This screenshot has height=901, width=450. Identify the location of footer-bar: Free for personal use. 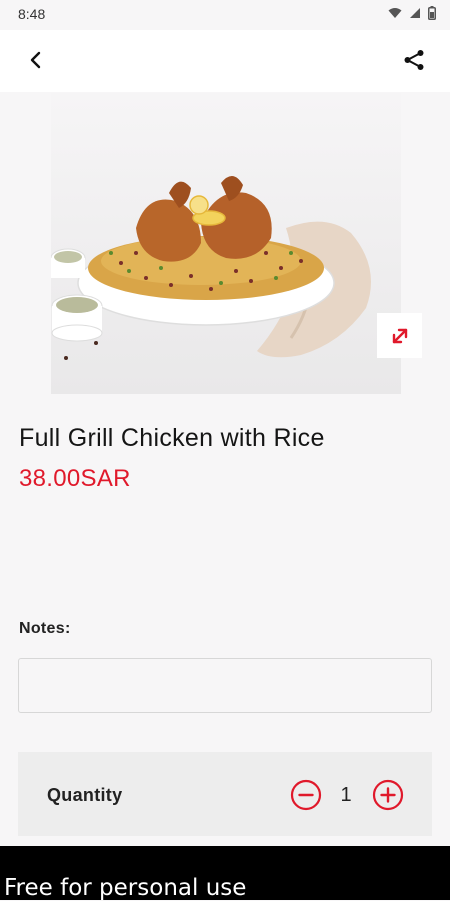
(225, 873).